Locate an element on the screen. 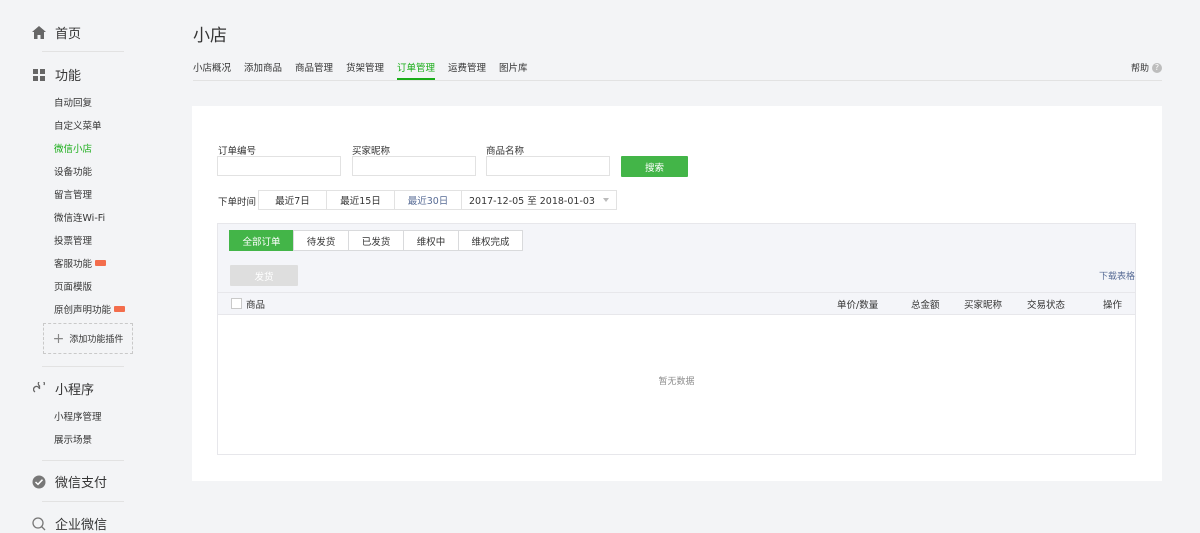  sidebar-item-customer-service: 客服功能 is located at coordinates (80, 263).